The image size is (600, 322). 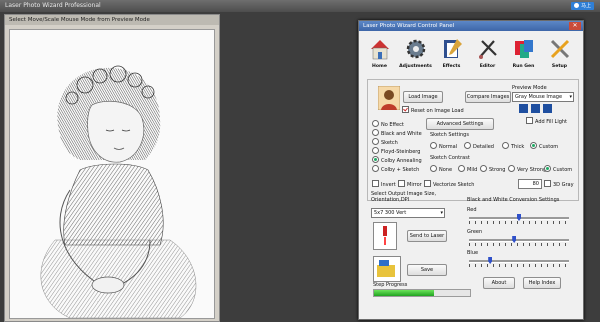 I want to click on effect-option: Sketch, so click(x=385, y=142).